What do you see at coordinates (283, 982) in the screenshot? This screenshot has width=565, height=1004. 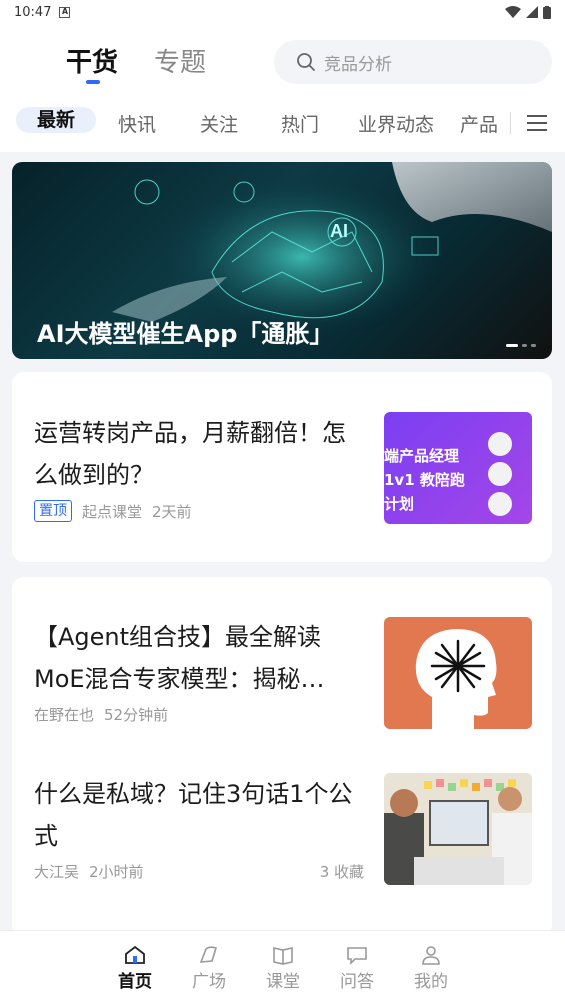 I see `nav-classroom-label: 课堂` at bounding box center [283, 982].